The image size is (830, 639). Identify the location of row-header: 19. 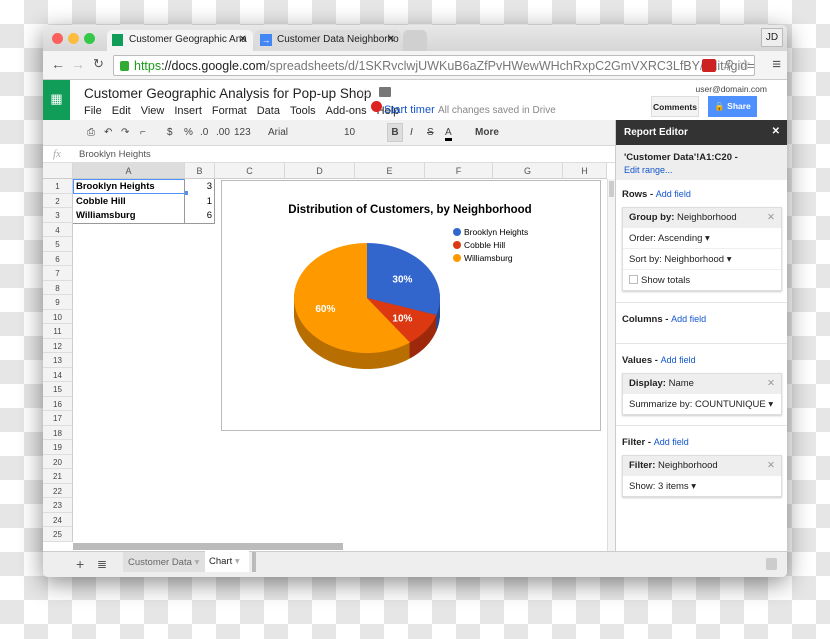
(58, 447).